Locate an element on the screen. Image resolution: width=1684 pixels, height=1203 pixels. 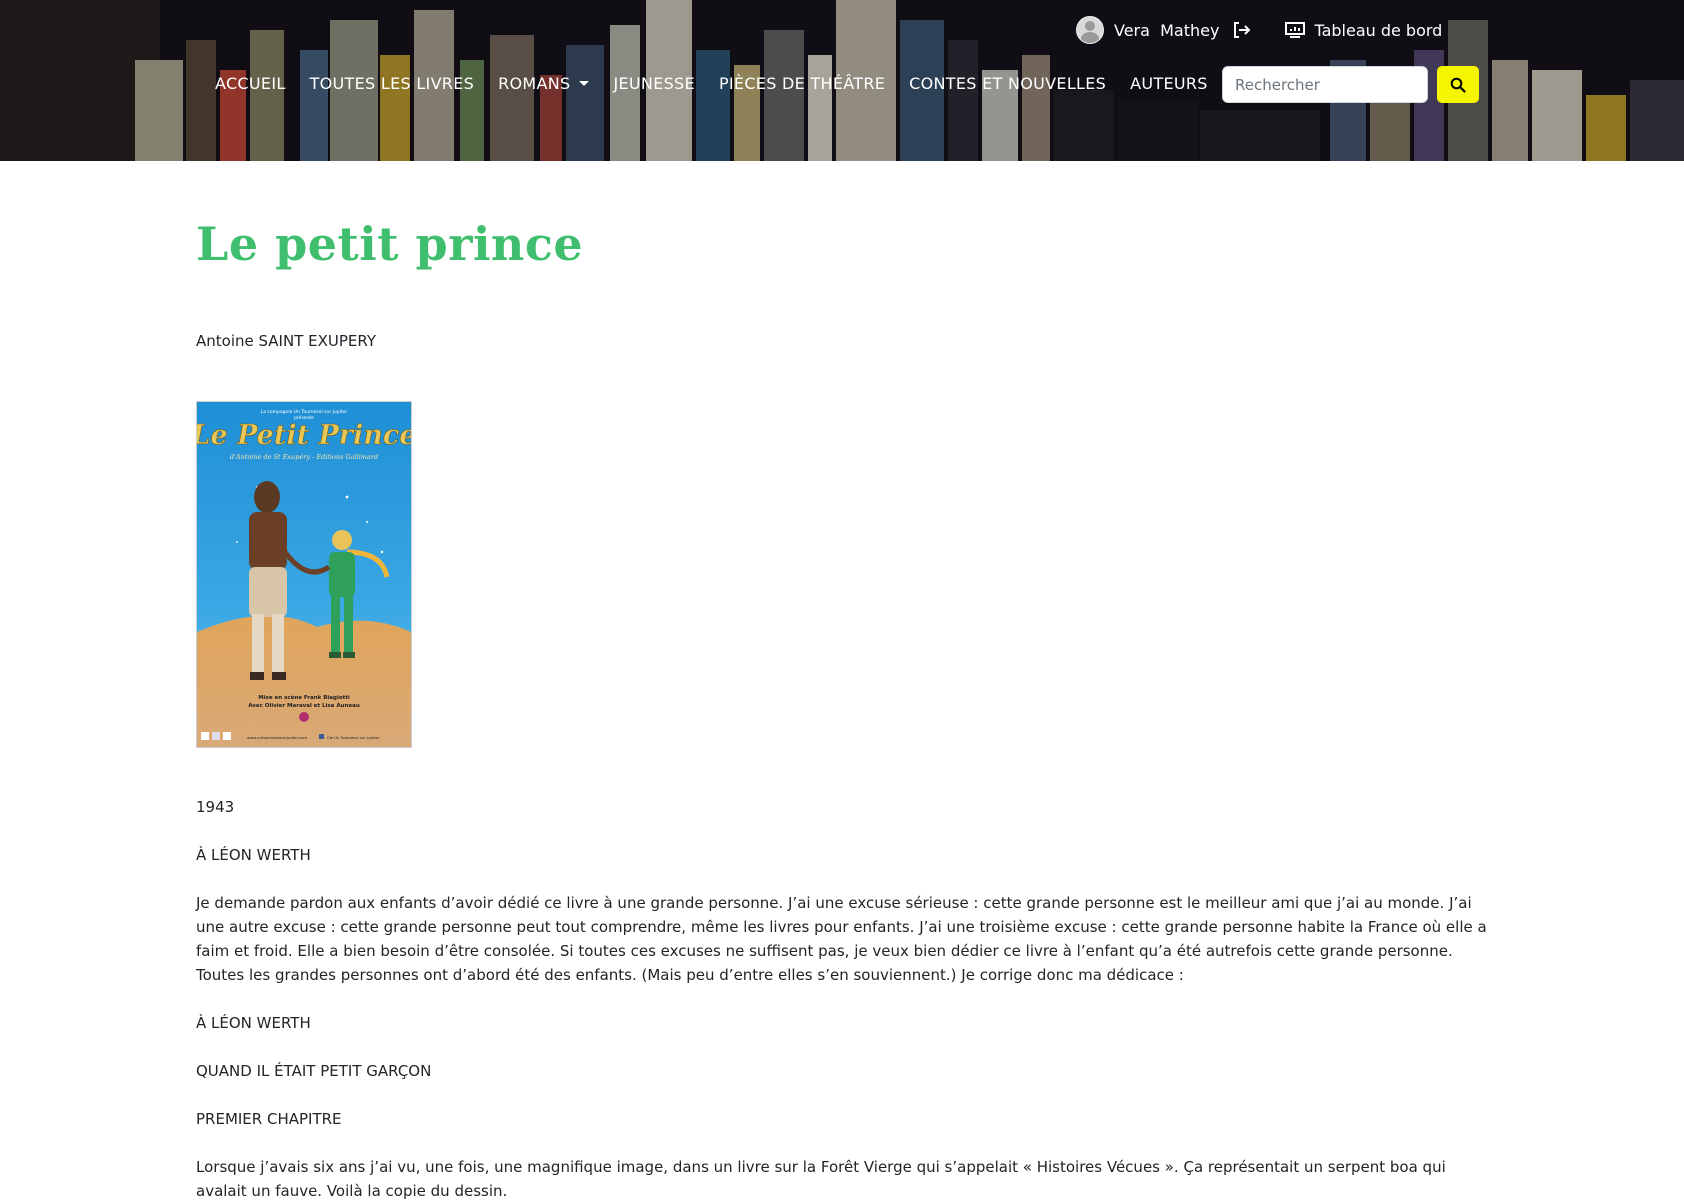
book-title: Le petit prince is located at coordinates (390, 244).